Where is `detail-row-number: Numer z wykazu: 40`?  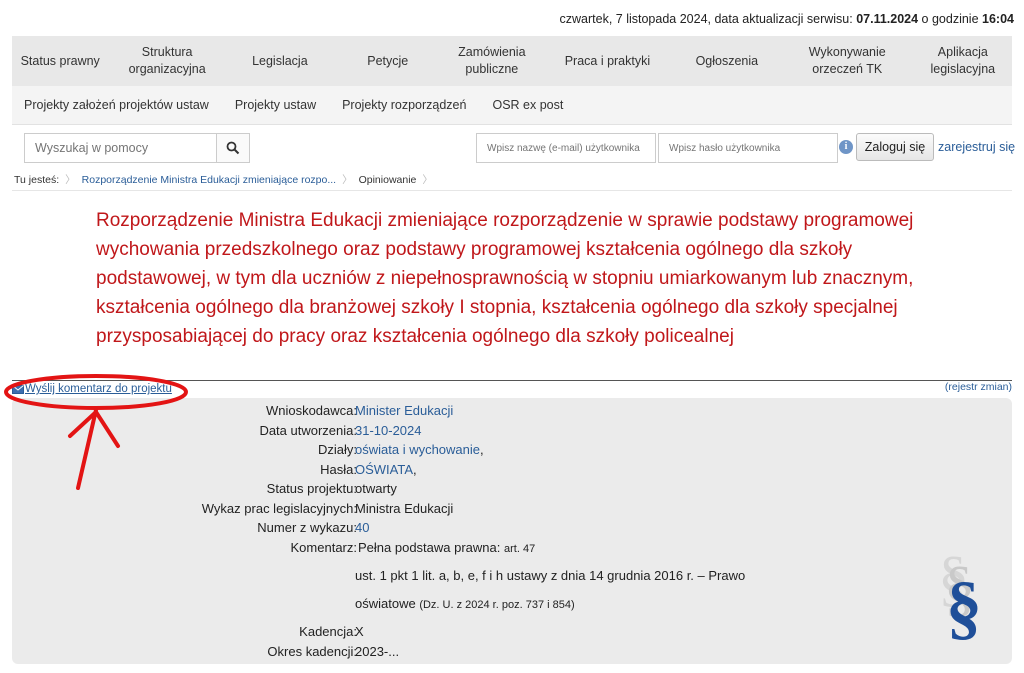 detail-row-number: Numer z wykazu: 40 is located at coordinates (512, 530).